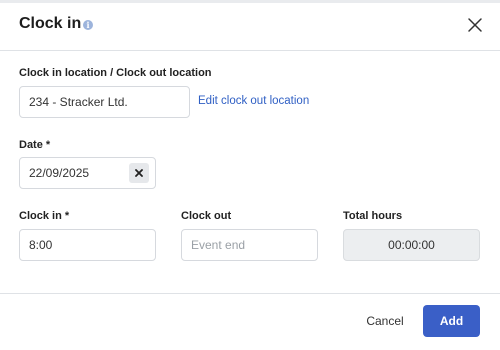  I want to click on dialog-header: Clock in i, so click(250, 25).